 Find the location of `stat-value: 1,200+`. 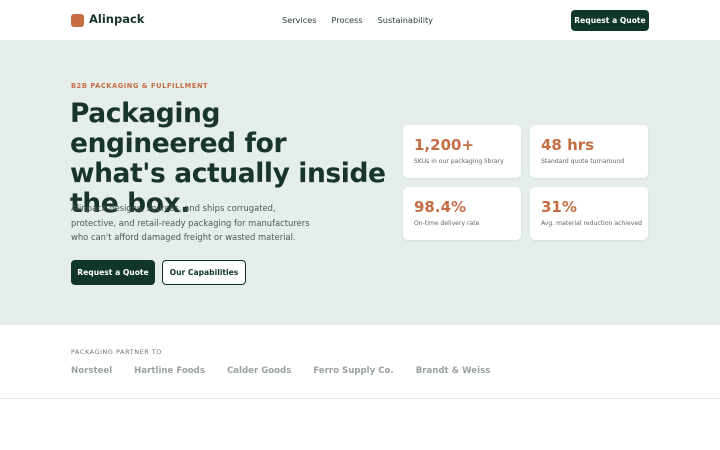

stat-value: 1,200+ is located at coordinates (444, 145).